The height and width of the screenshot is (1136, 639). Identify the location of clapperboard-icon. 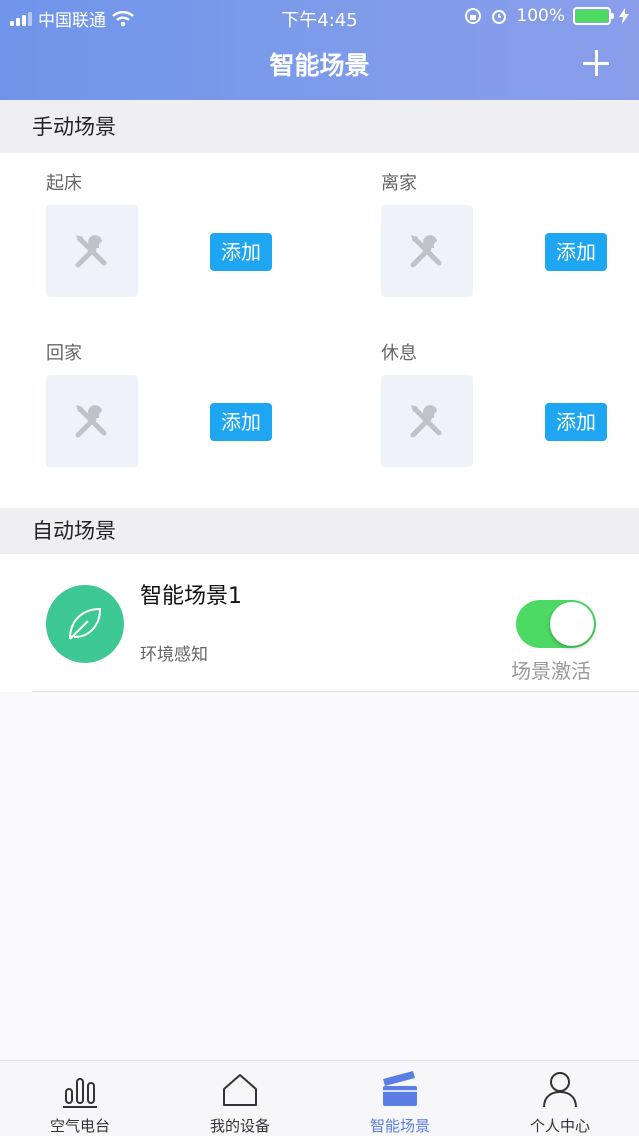
(400, 1088).